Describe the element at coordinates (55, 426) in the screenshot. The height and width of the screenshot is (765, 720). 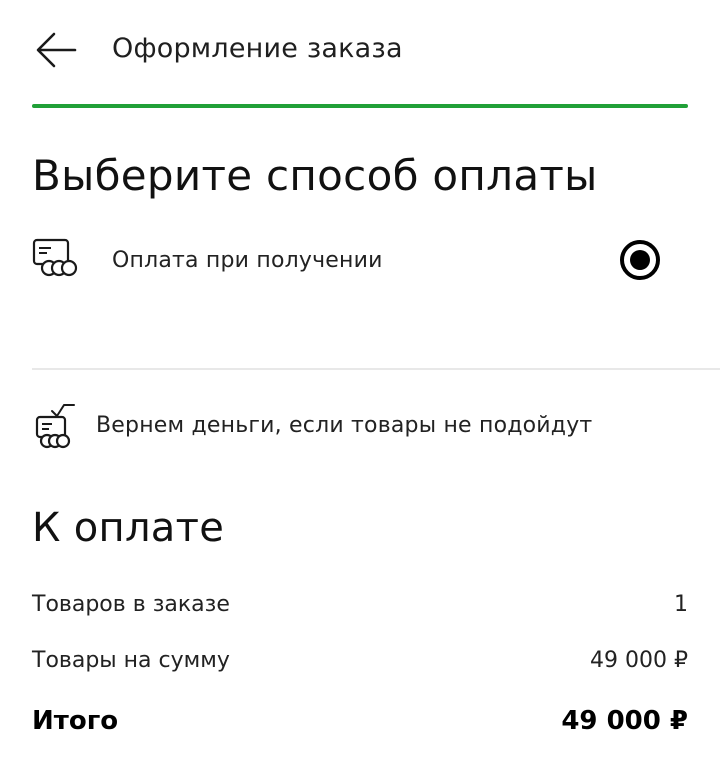
I see `card-check-coins-icon` at that location.